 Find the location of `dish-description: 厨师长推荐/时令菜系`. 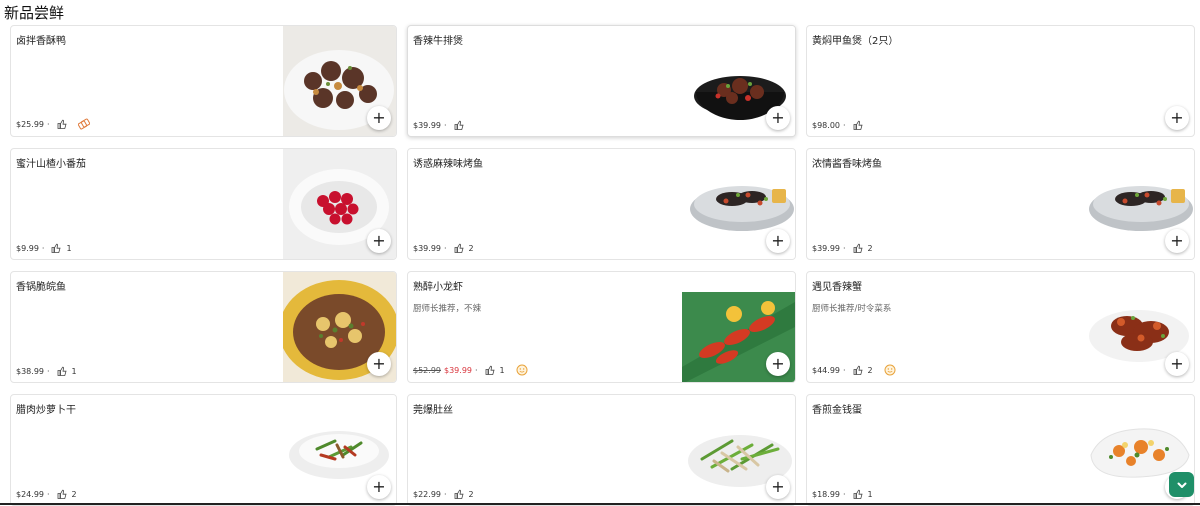

dish-description: 厨师长推荐/时令菜系 is located at coordinates (852, 309).